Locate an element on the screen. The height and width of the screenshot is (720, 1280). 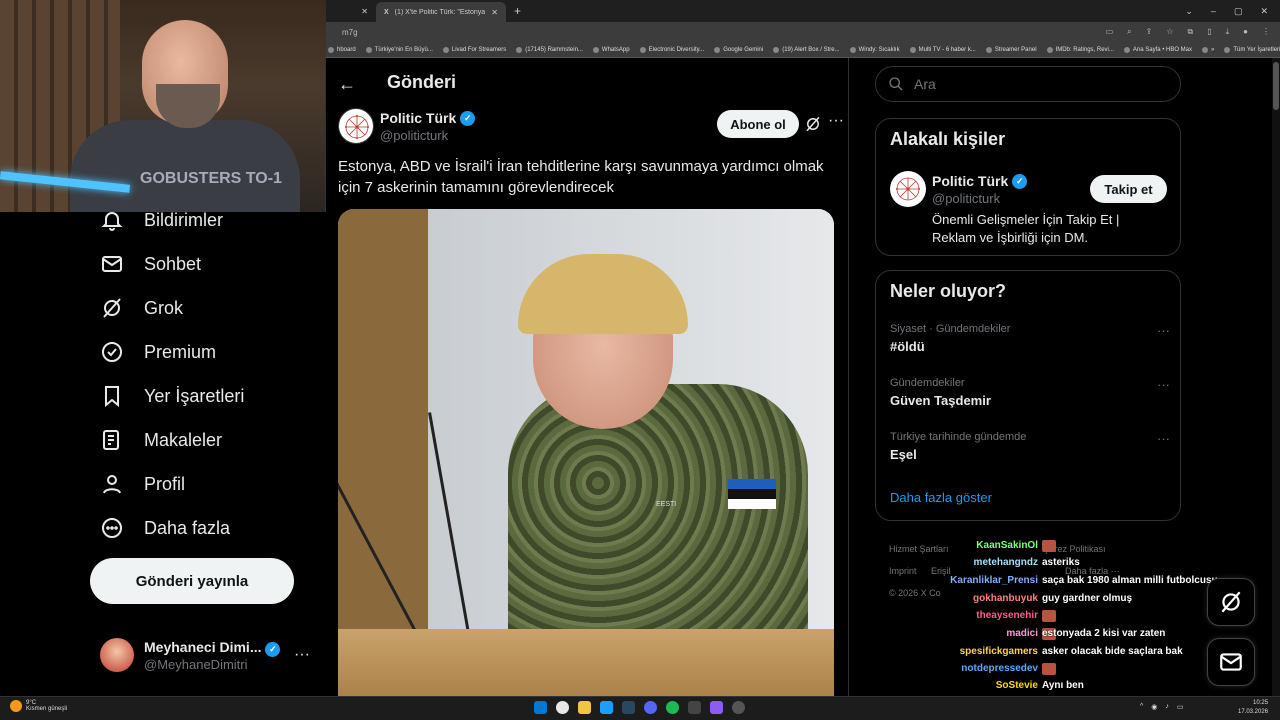
nav-item-profile: Profil is located at coordinates (142, 484).